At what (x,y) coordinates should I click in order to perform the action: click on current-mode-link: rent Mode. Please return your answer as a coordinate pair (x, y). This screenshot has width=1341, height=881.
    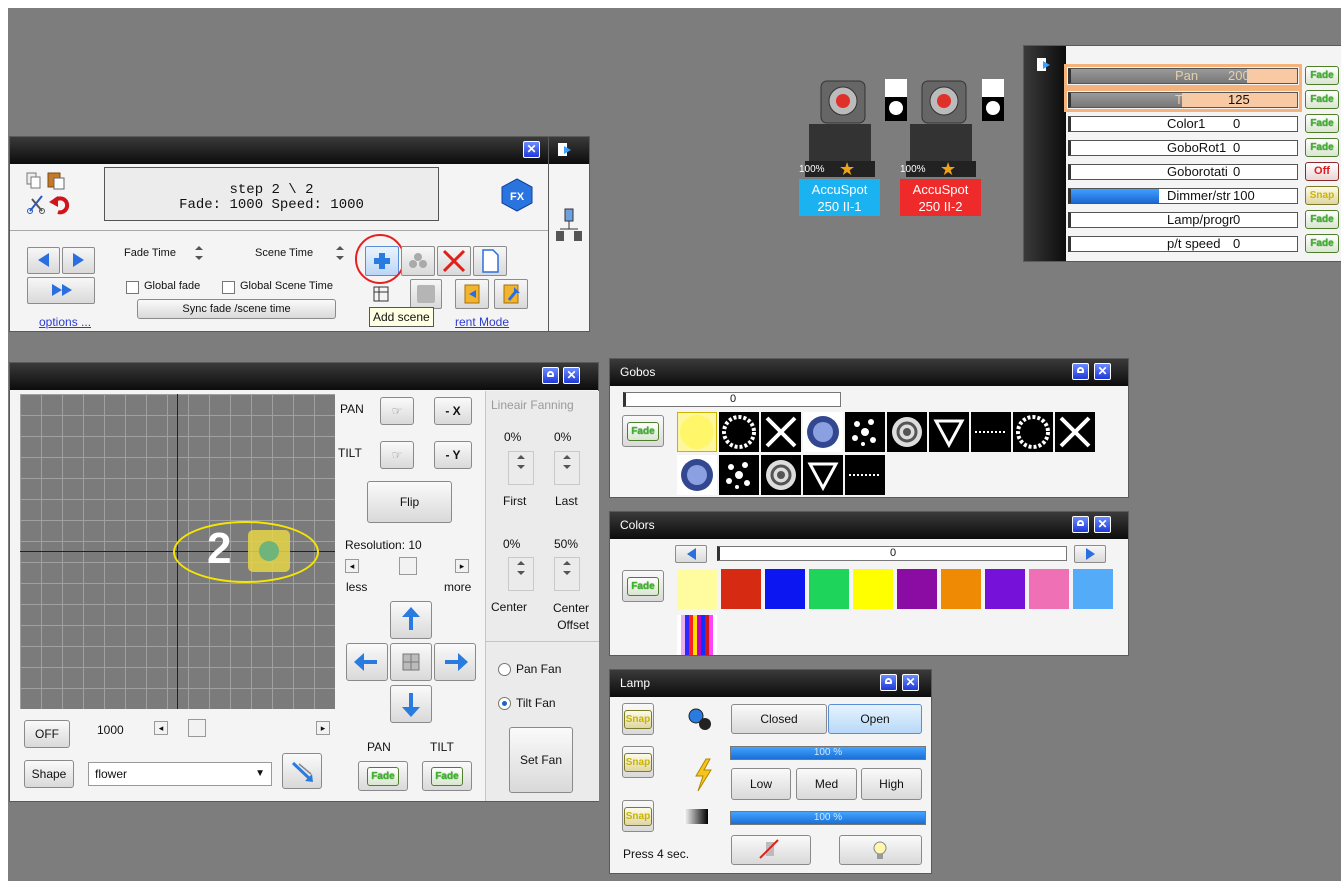
    Looking at the image, I should click on (482, 322).